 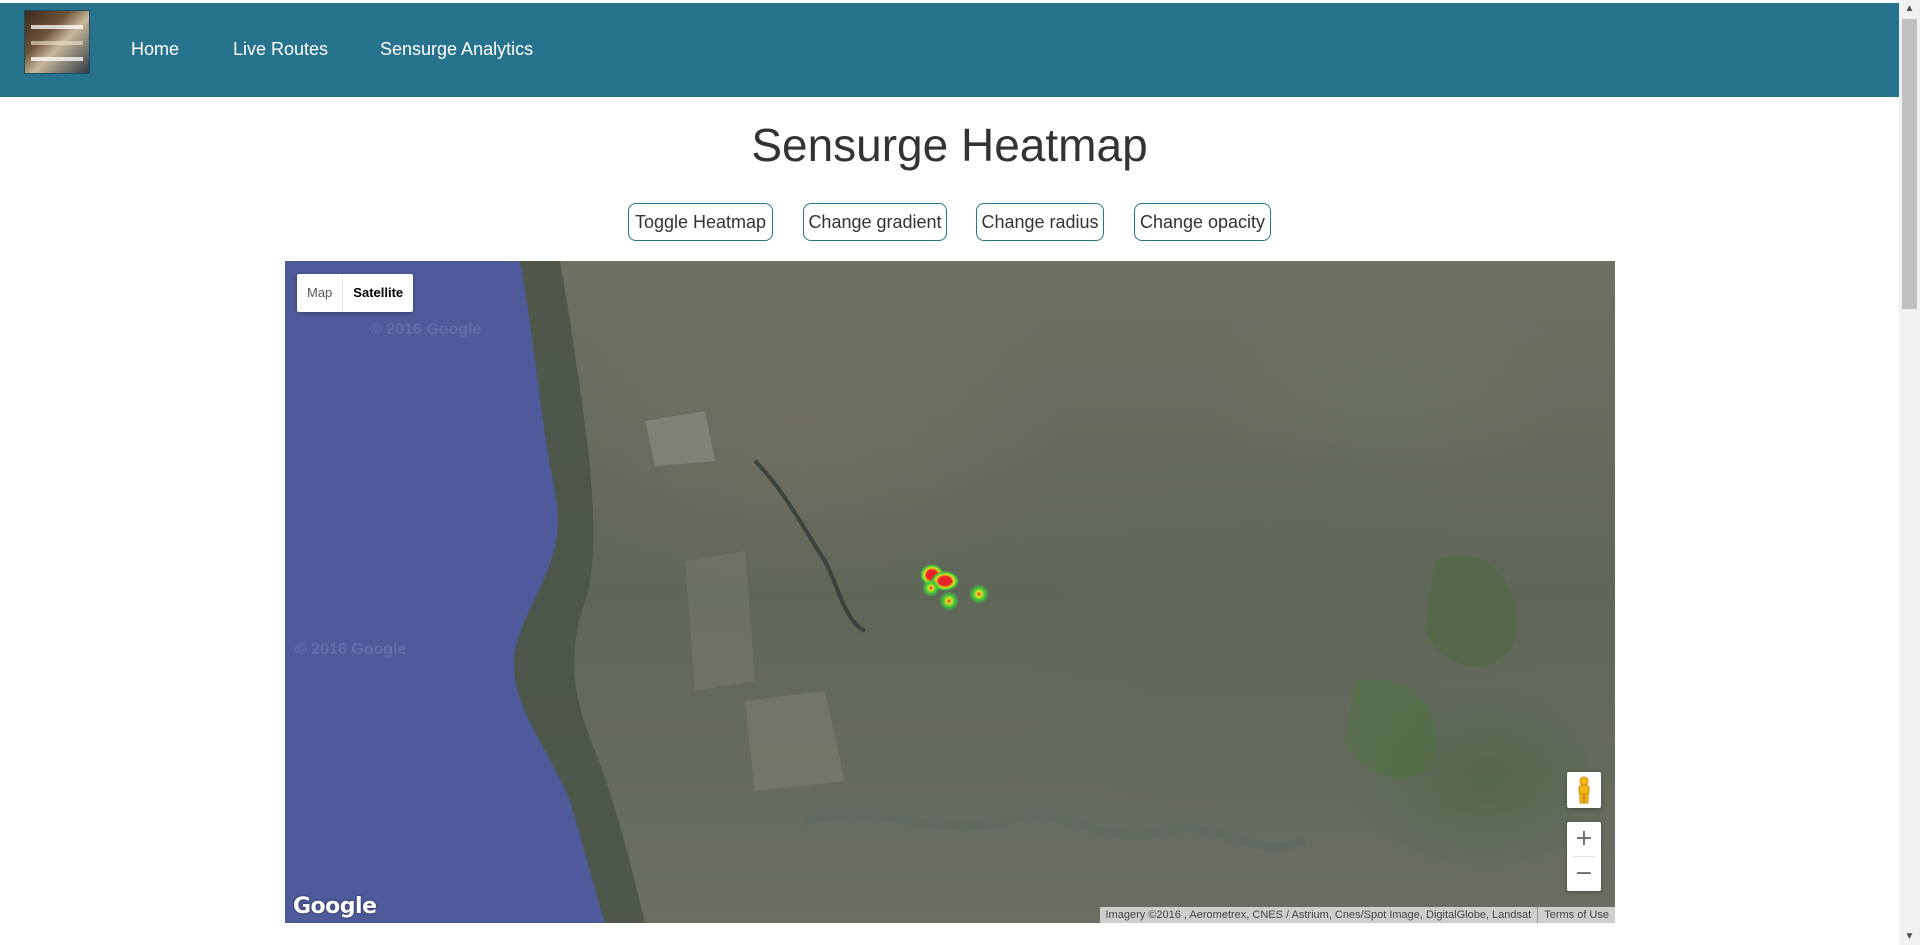 I want to click on toggle-heatmap-button: Toggle Heatmap, so click(x=700, y=222).